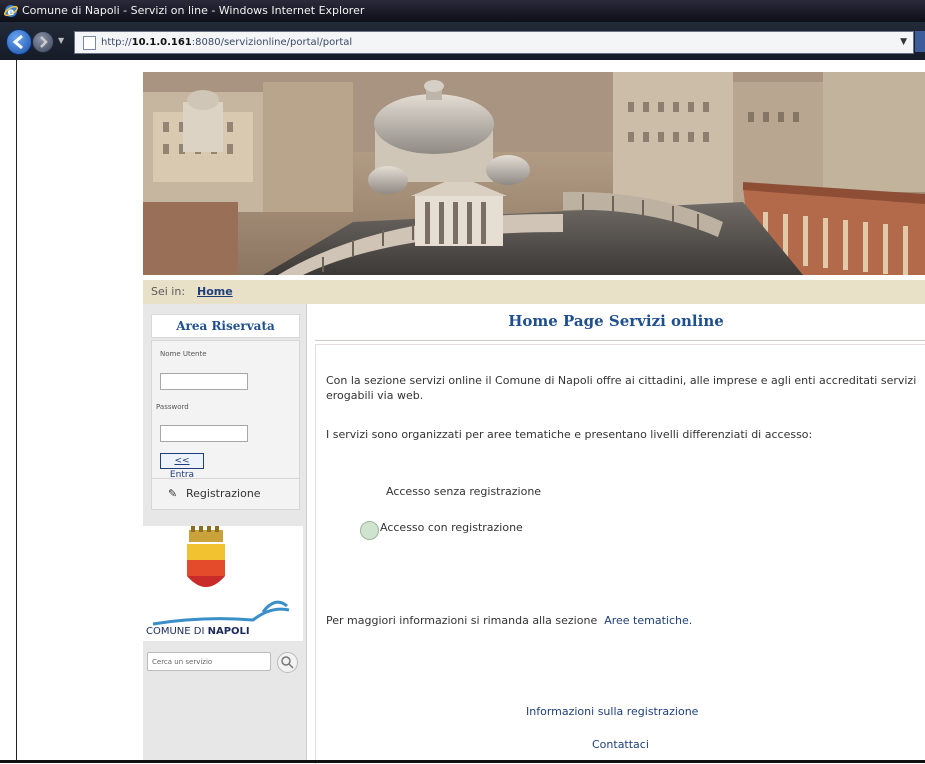 Image resolution: width=925 pixels, height=764 pixels. I want to click on username-label: Nome Utente, so click(183, 354).